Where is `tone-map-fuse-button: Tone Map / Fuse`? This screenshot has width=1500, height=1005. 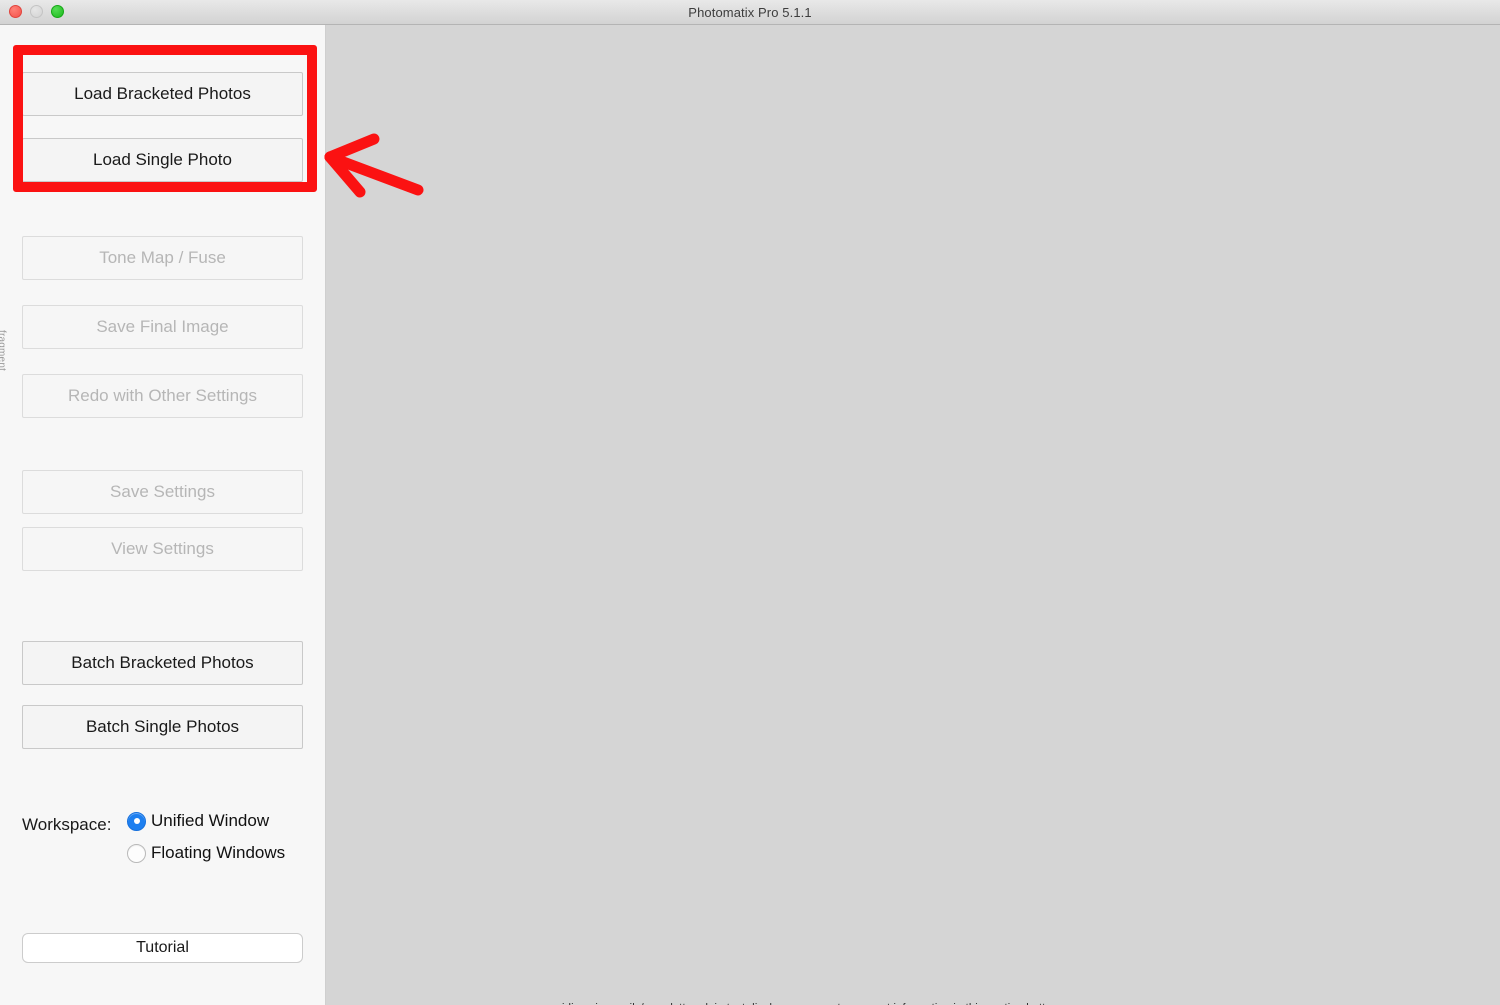 tone-map-fuse-button: Tone Map / Fuse is located at coordinates (162, 258).